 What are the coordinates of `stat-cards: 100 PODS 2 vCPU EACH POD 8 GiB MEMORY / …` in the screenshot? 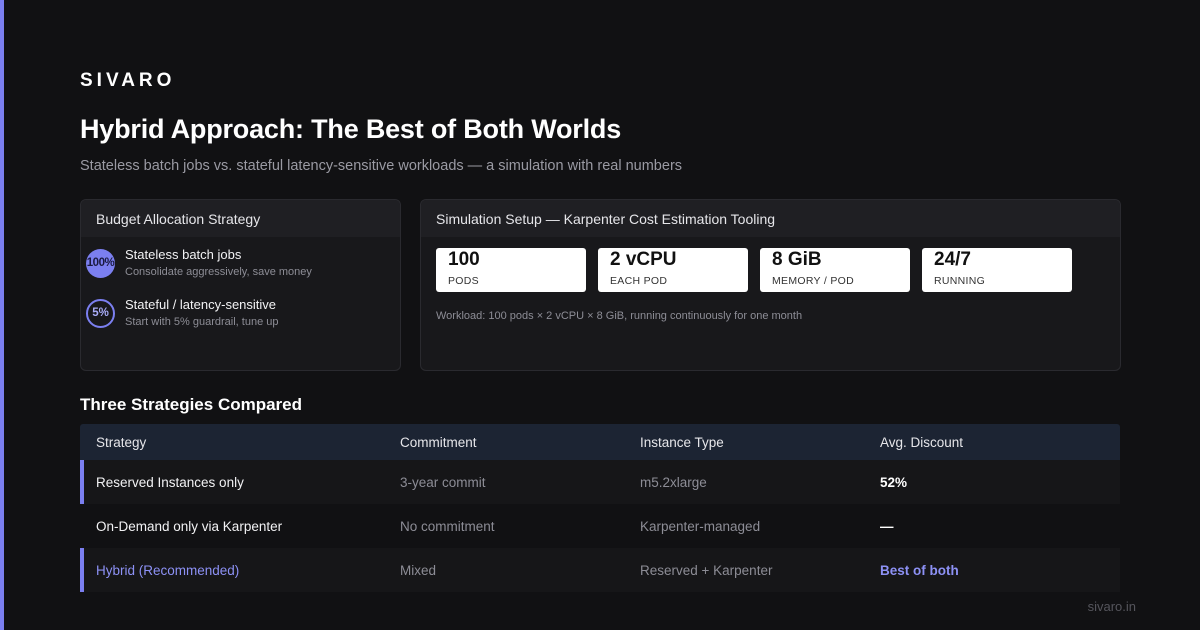 It's located at (754, 270).